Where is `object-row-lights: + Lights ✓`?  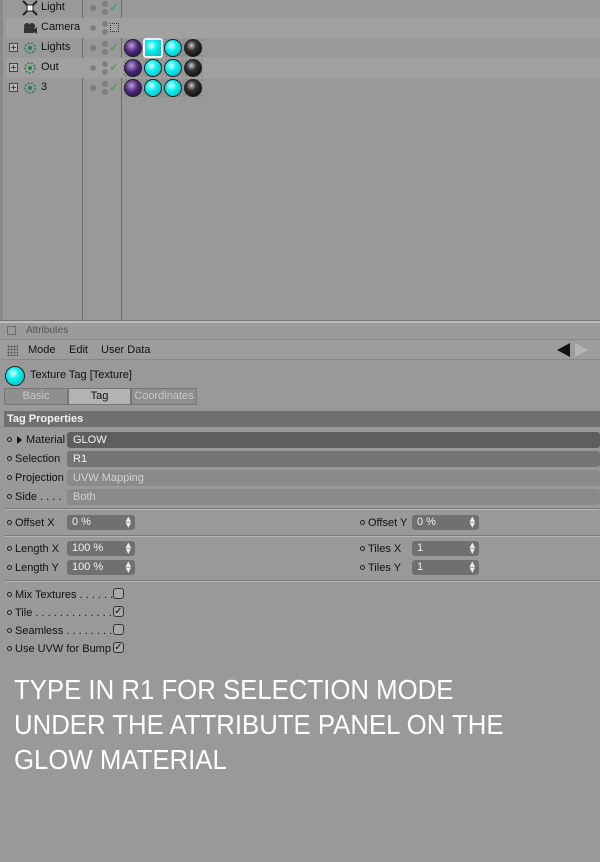 object-row-lights: + Lights ✓ is located at coordinates (303, 48).